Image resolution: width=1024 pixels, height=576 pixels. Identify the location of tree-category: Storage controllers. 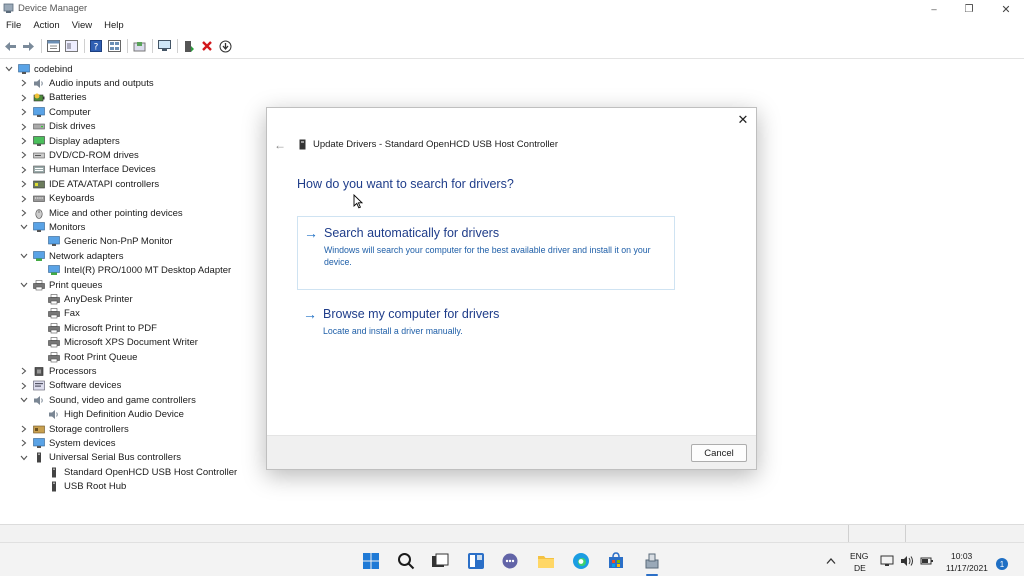
(74, 429).